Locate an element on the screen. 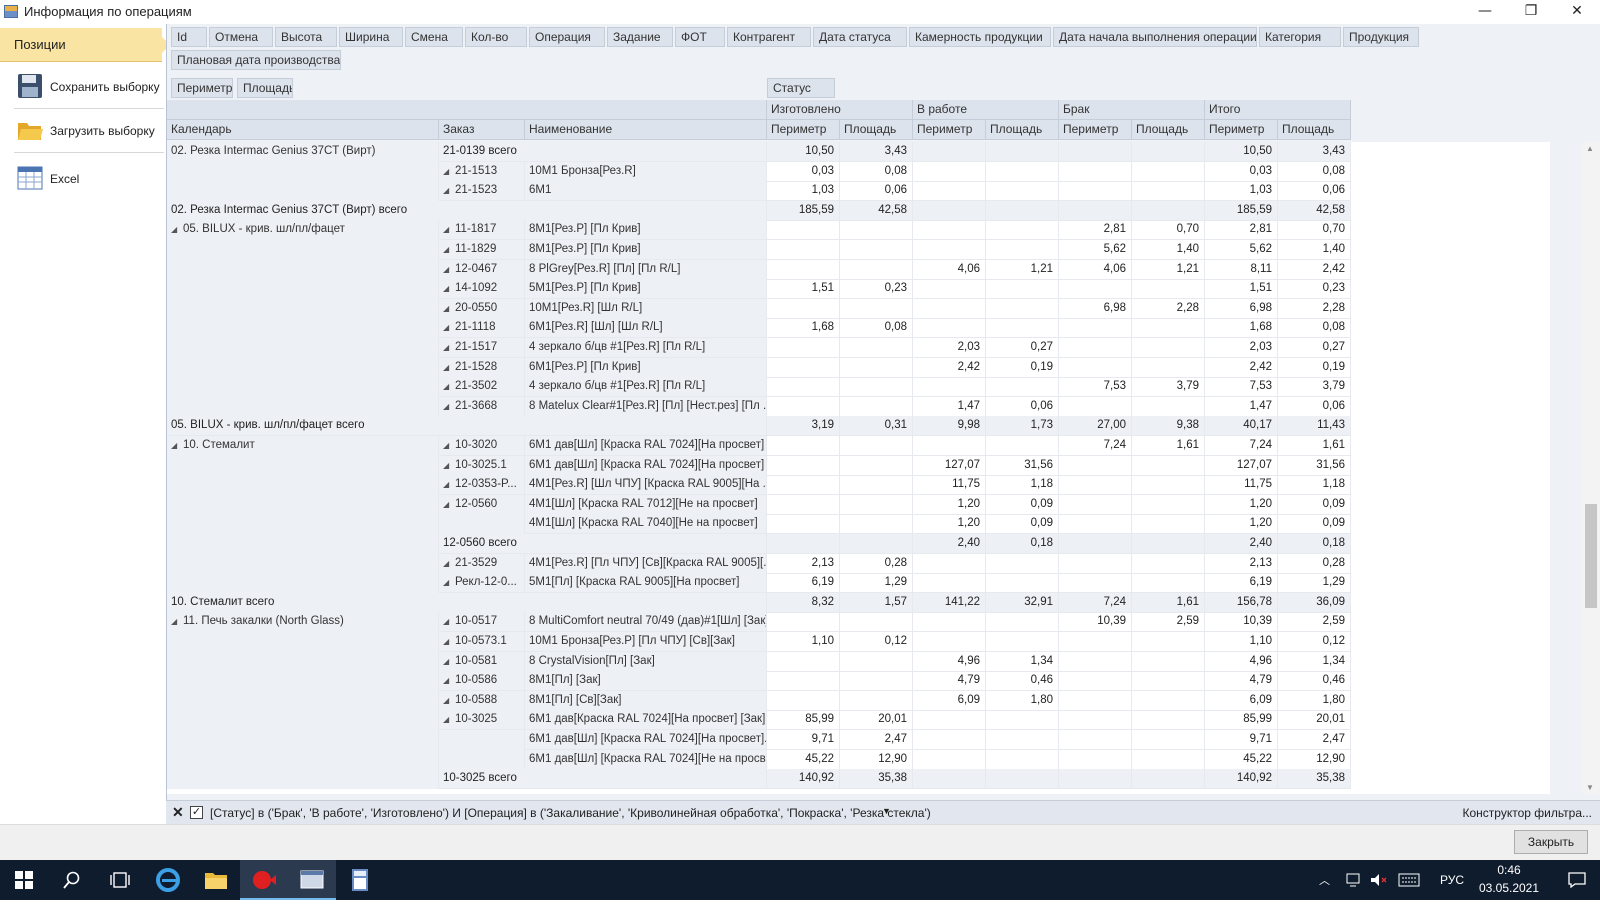 Image resolution: width=1600 pixels, height=906 pixels. row-header-1: Календарь is located at coordinates (303, 130).